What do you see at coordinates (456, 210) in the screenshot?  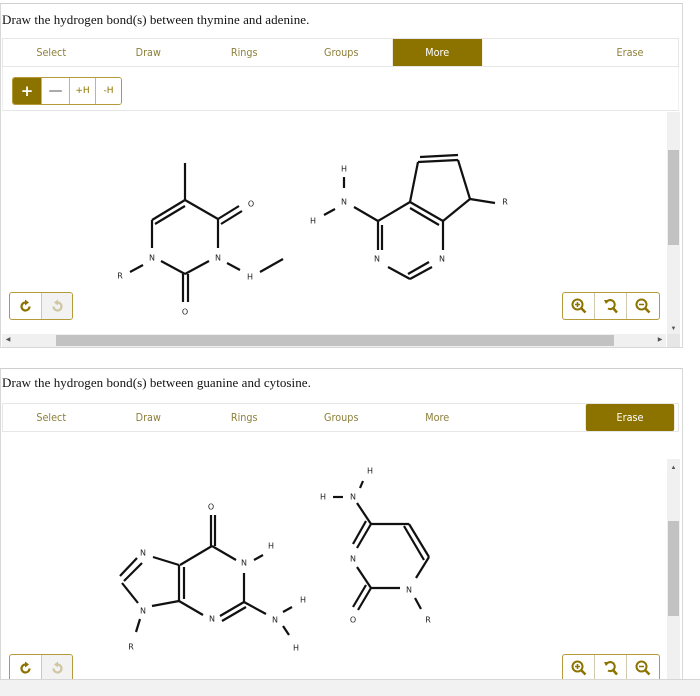 I see `ring-c4-bond` at bounding box center [456, 210].